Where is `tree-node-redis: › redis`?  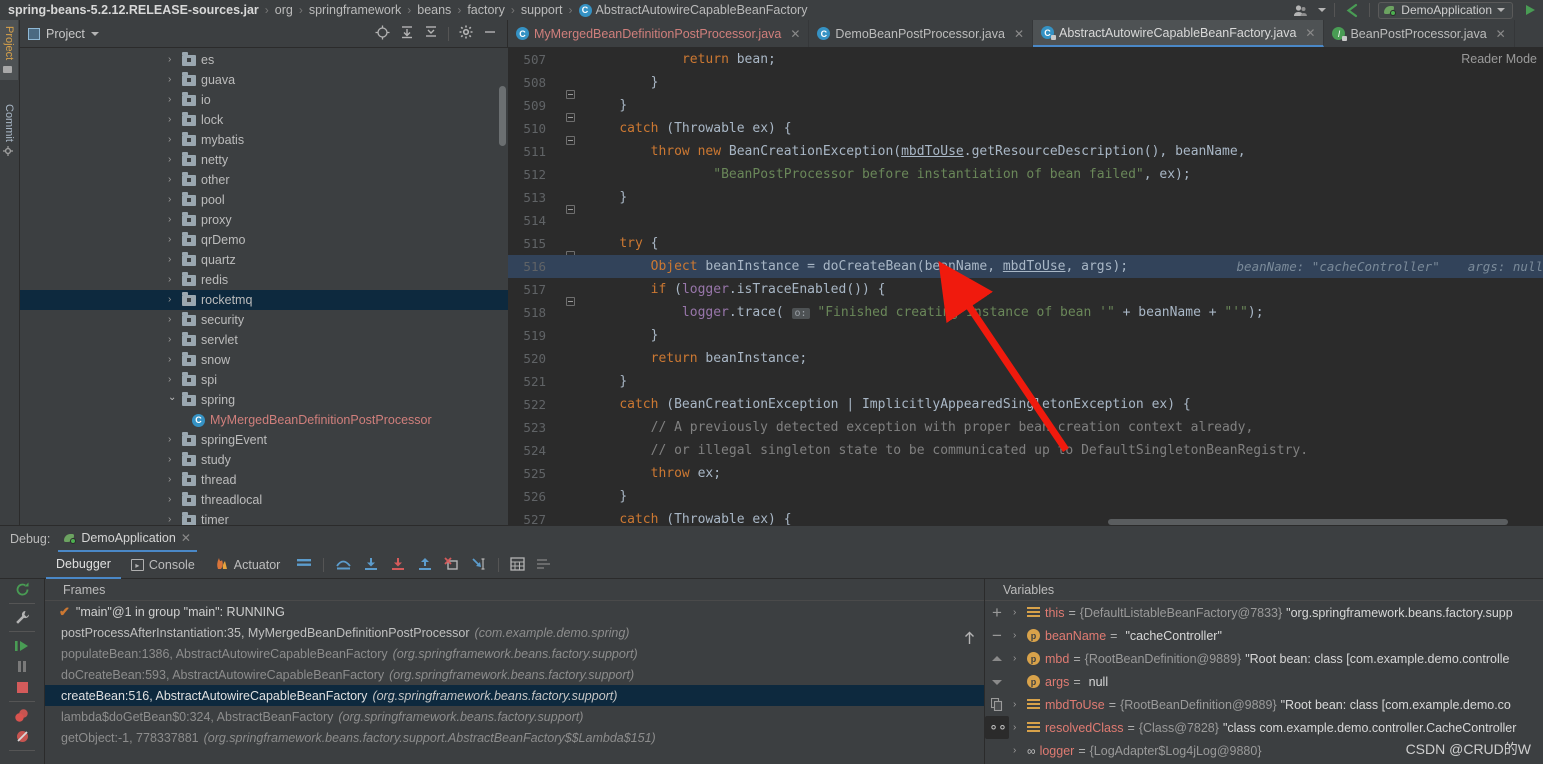
tree-node-redis: › redis is located at coordinates (264, 280).